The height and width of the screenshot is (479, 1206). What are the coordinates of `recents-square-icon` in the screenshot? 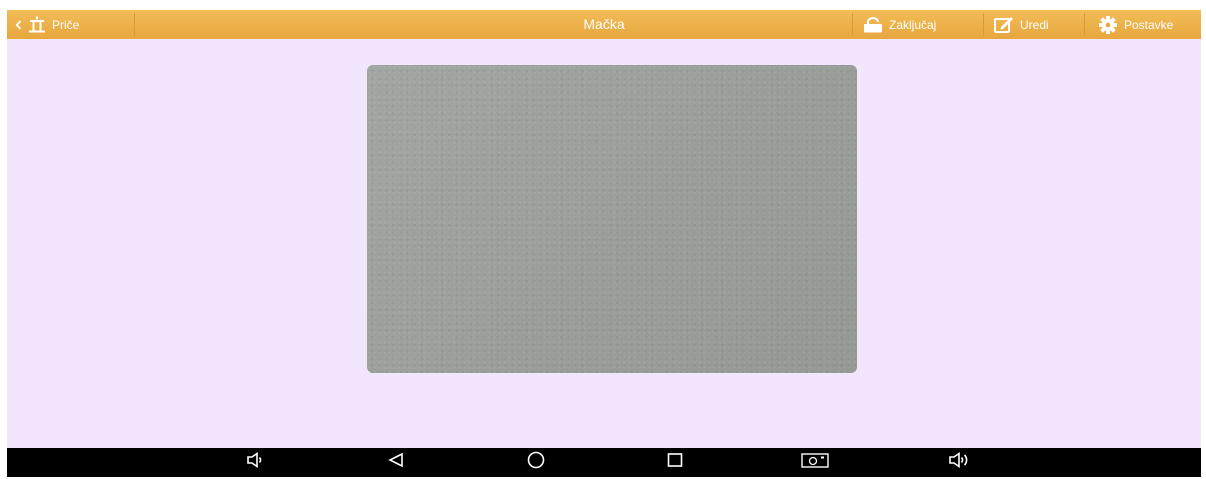 It's located at (675, 462).